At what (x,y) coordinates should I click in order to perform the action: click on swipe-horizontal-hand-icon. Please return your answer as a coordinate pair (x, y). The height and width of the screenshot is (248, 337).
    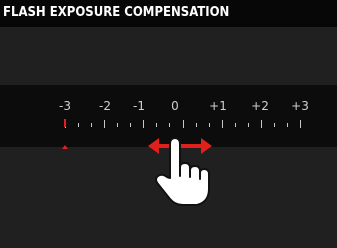
    Looking at the image, I should click on (180, 171).